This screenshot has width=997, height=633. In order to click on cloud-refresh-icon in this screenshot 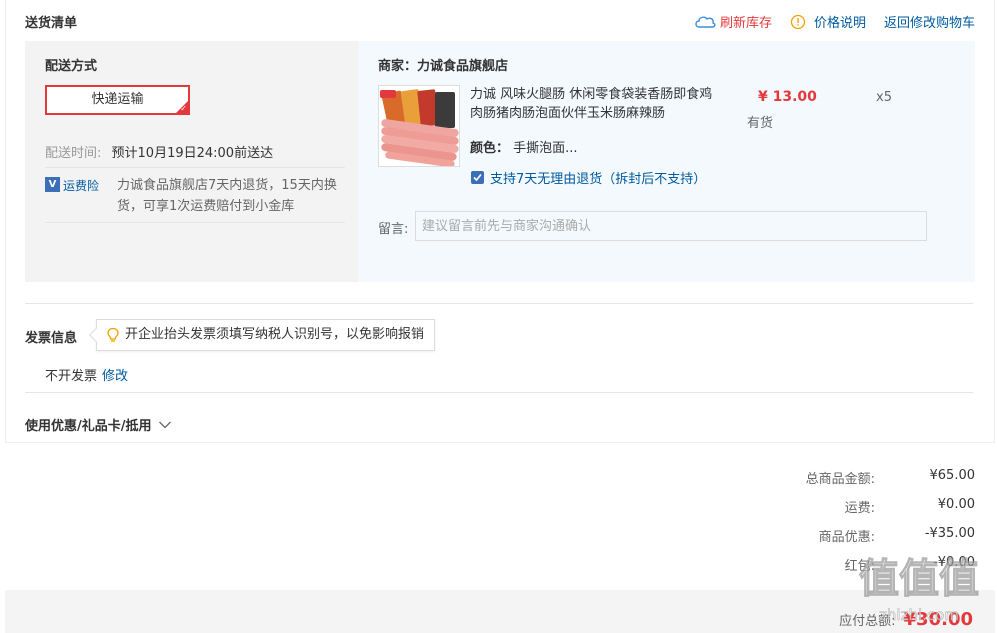, I will do `click(705, 22)`.